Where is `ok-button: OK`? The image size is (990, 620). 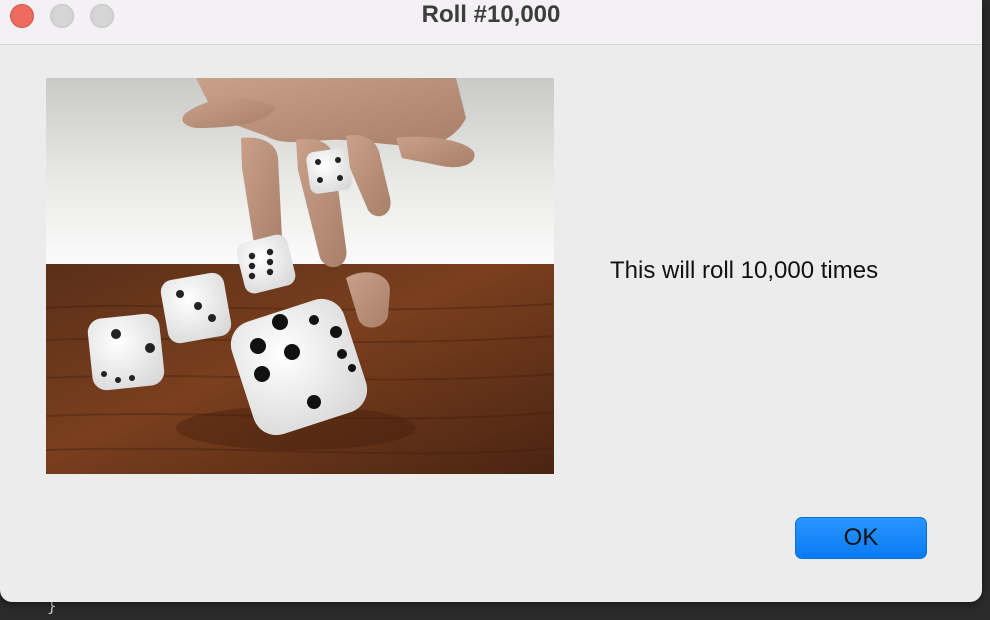 ok-button: OK is located at coordinates (861, 538).